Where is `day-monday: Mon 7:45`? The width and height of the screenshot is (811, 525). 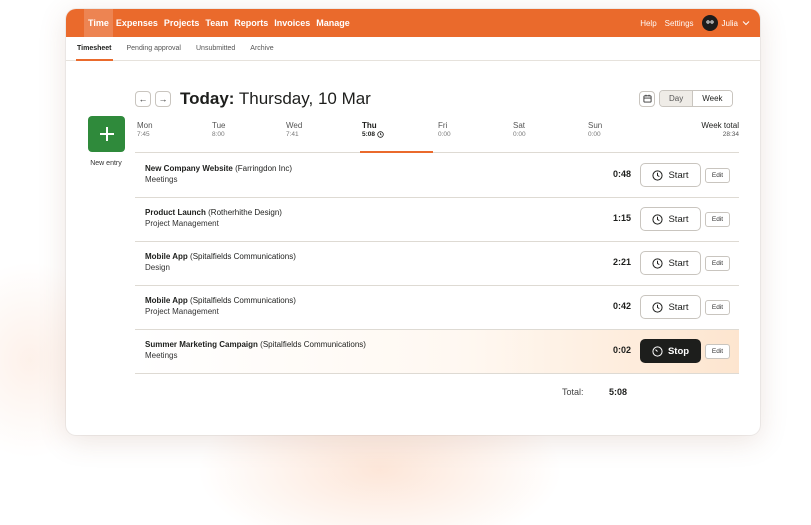
day-monday: Mon 7:45 is located at coordinates (145, 129).